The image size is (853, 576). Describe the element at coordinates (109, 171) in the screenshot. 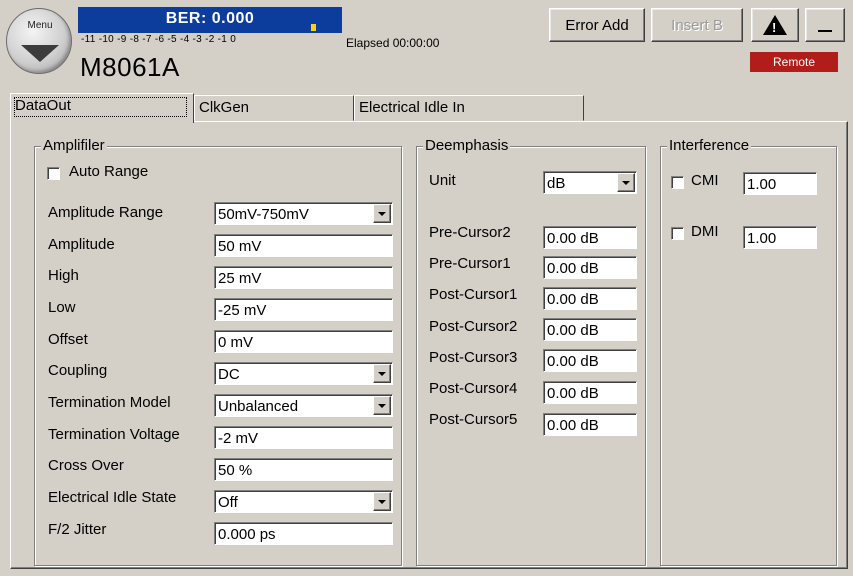

I see `auto-range-label: Auto Range` at that location.